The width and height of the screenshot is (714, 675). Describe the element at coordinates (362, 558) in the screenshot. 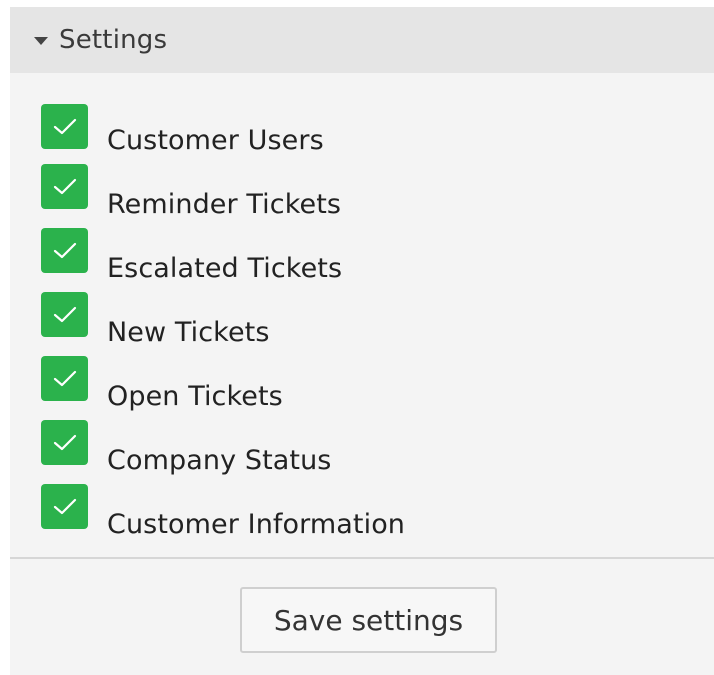

I see `footer-divider` at that location.